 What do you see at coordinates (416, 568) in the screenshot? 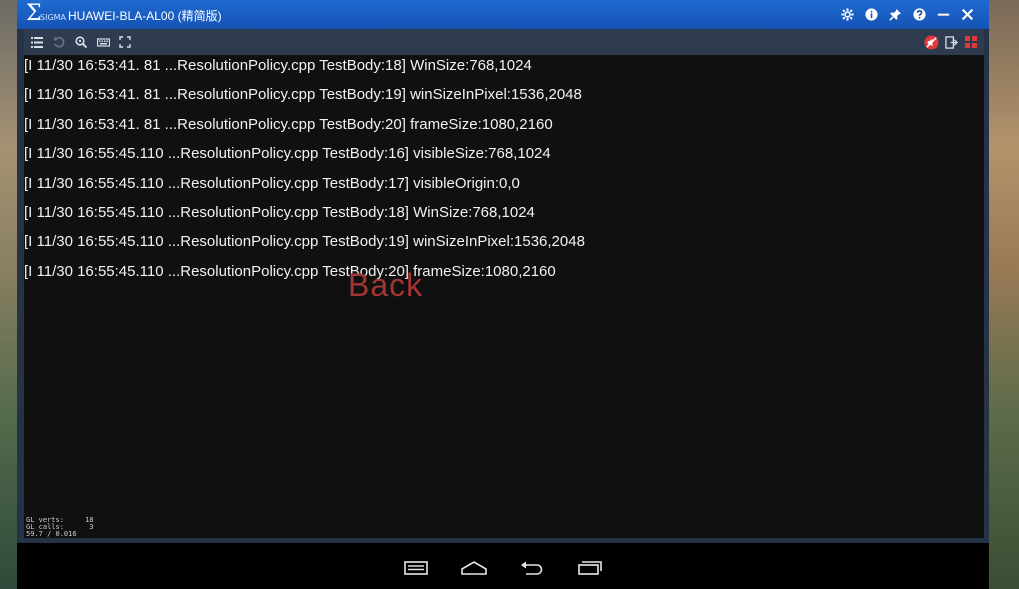
I see `menu-icon` at bounding box center [416, 568].